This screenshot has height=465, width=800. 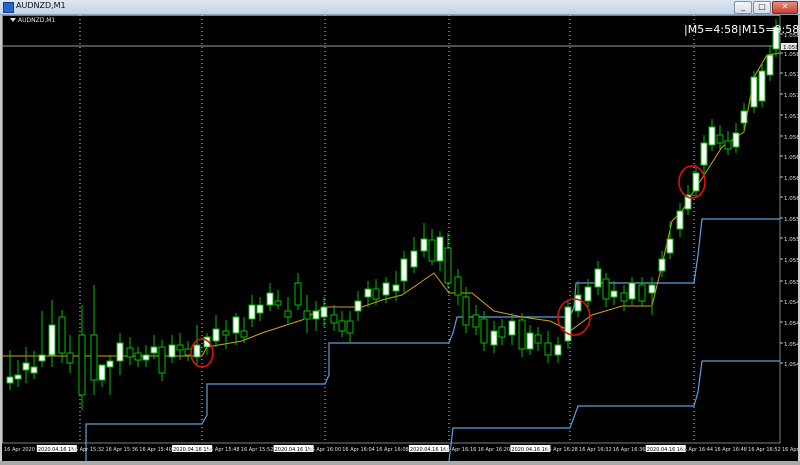 What do you see at coordinates (13, 20) in the screenshot?
I see `dropdown-triangle-icon` at bounding box center [13, 20].